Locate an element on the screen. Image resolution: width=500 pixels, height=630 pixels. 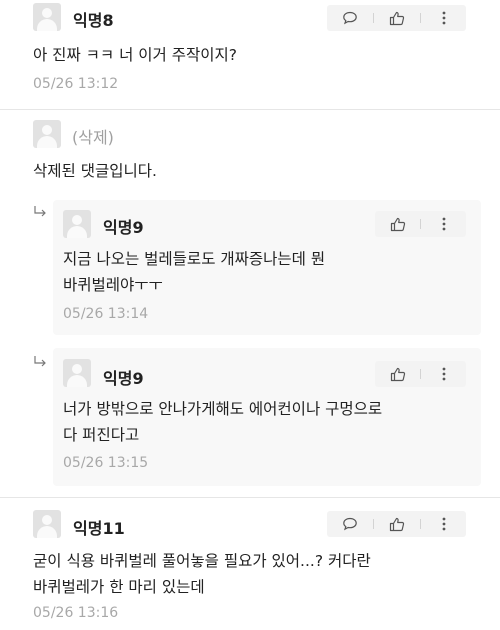
comment-text: 너가 방밖으로 안나가게해도 에어컨이나 구멍으로 다 퍼진다고 is located at coordinates (223, 422).